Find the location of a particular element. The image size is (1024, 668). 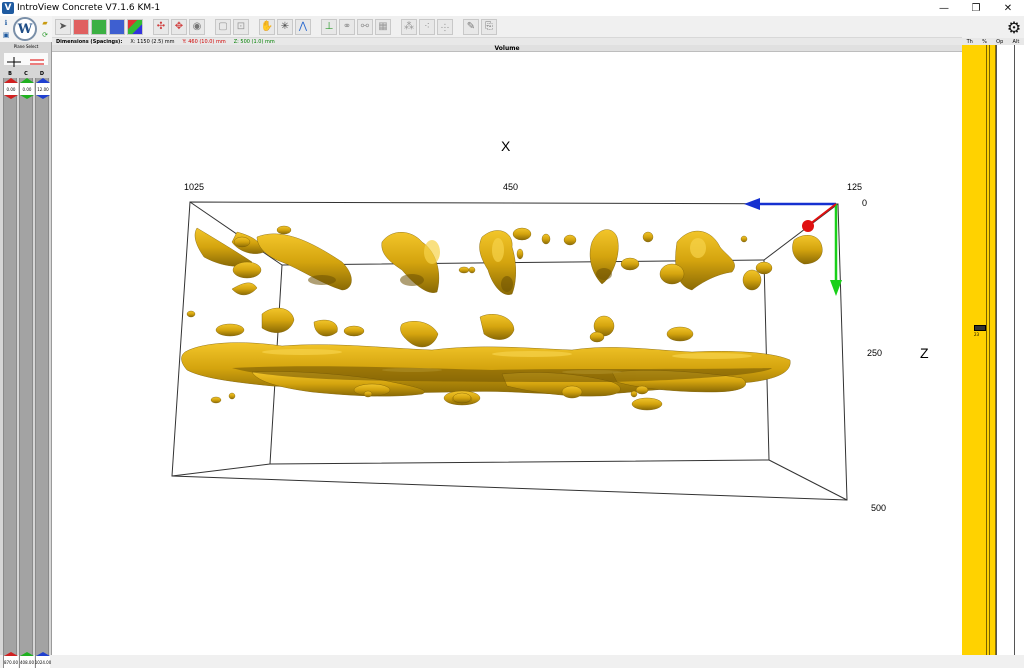

app-icon: V is located at coordinates (8, 8).